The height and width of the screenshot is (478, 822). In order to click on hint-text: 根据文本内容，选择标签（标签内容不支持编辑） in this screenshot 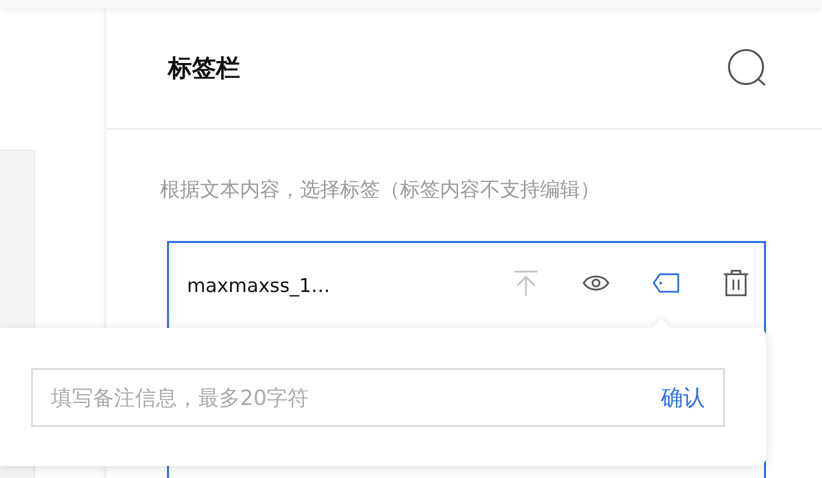, I will do `click(380, 189)`.